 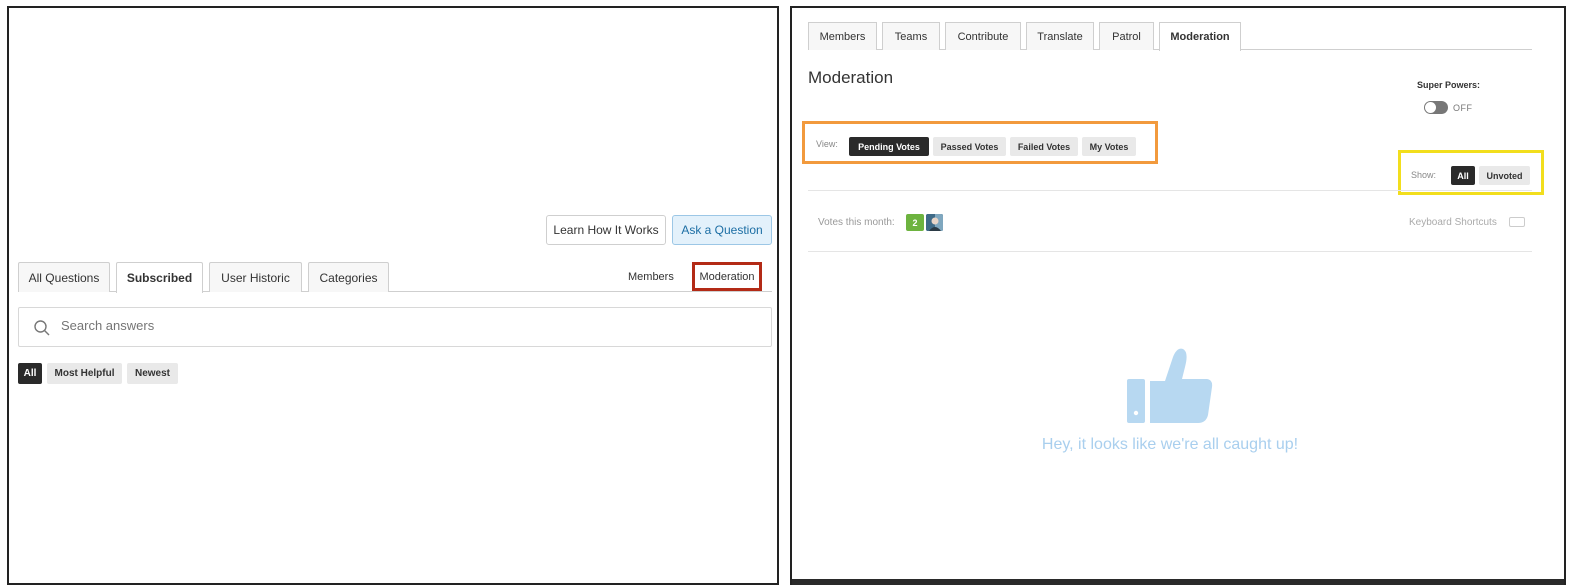 What do you see at coordinates (1060, 36) in the screenshot?
I see `tab-translate: Translate` at bounding box center [1060, 36].